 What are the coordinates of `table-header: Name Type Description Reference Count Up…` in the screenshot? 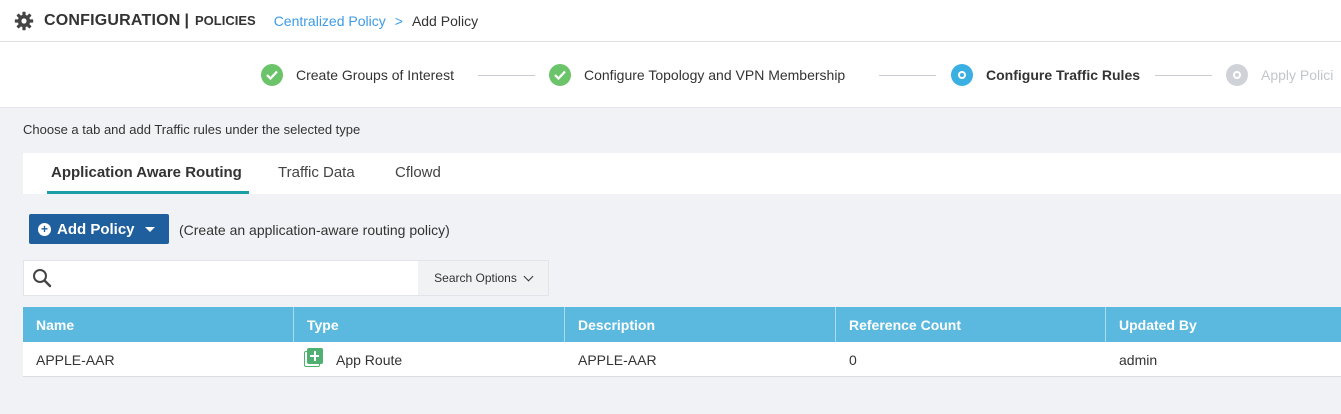 It's located at (682, 324).